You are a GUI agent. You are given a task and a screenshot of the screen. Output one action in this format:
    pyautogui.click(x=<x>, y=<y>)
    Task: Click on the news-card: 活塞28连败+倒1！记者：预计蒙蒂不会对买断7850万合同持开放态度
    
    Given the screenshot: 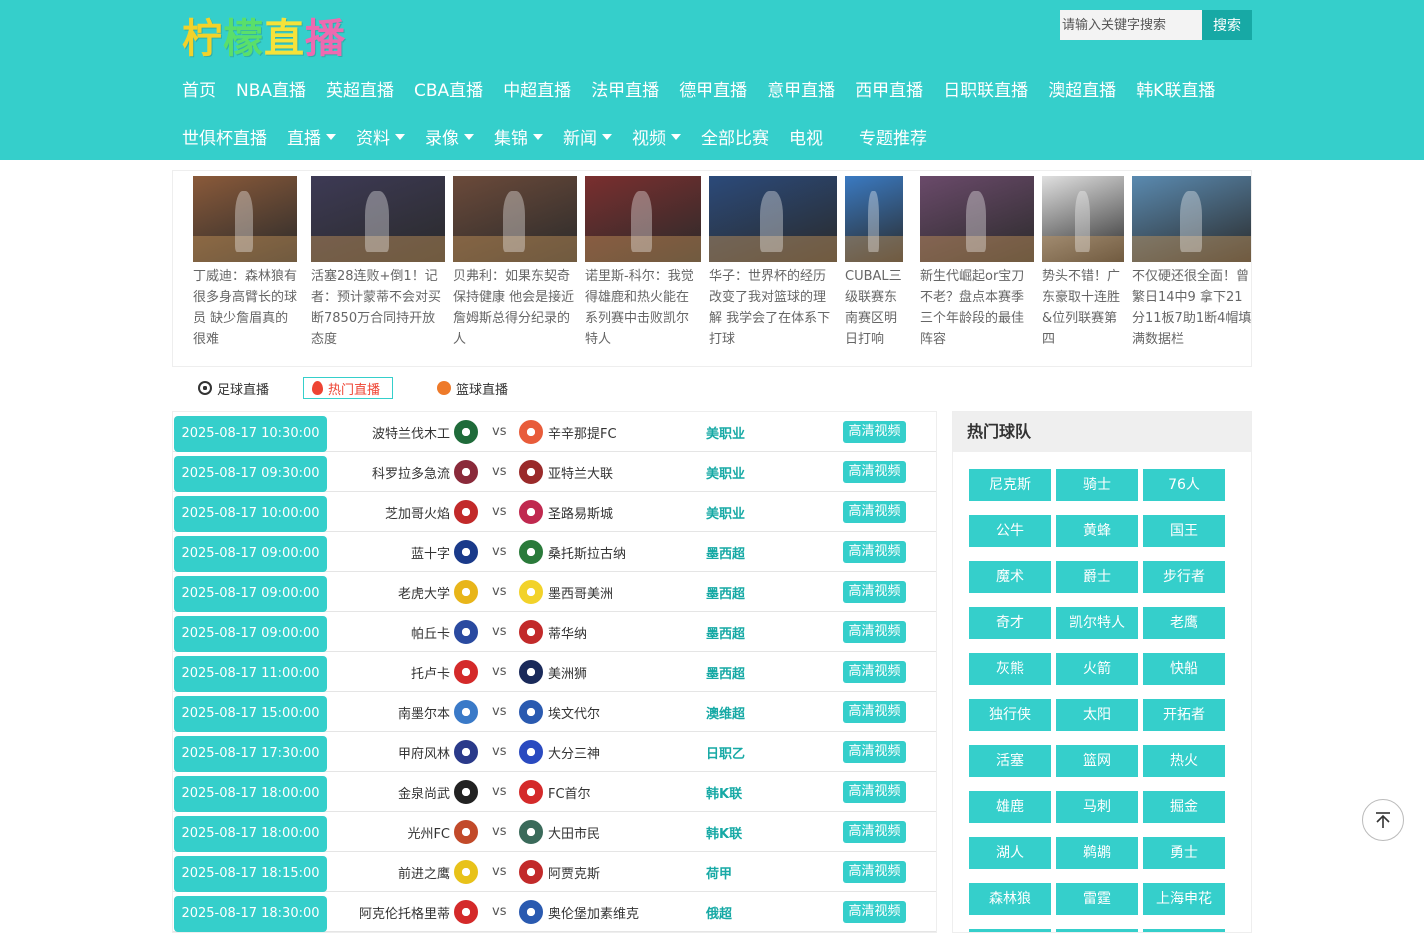 What is the action you would take?
    pyautogui.click(x=378, y=263)
    